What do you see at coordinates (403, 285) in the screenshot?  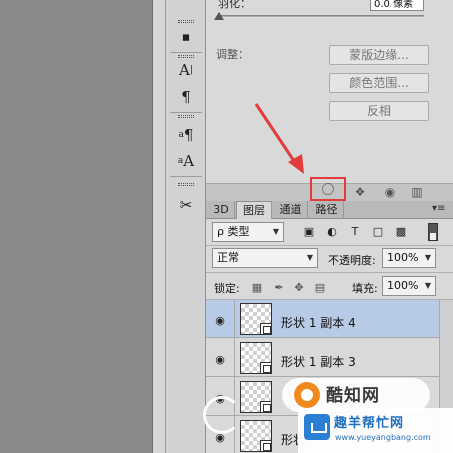 I see `fill-value: 100%` at bounding box center [403, 285].